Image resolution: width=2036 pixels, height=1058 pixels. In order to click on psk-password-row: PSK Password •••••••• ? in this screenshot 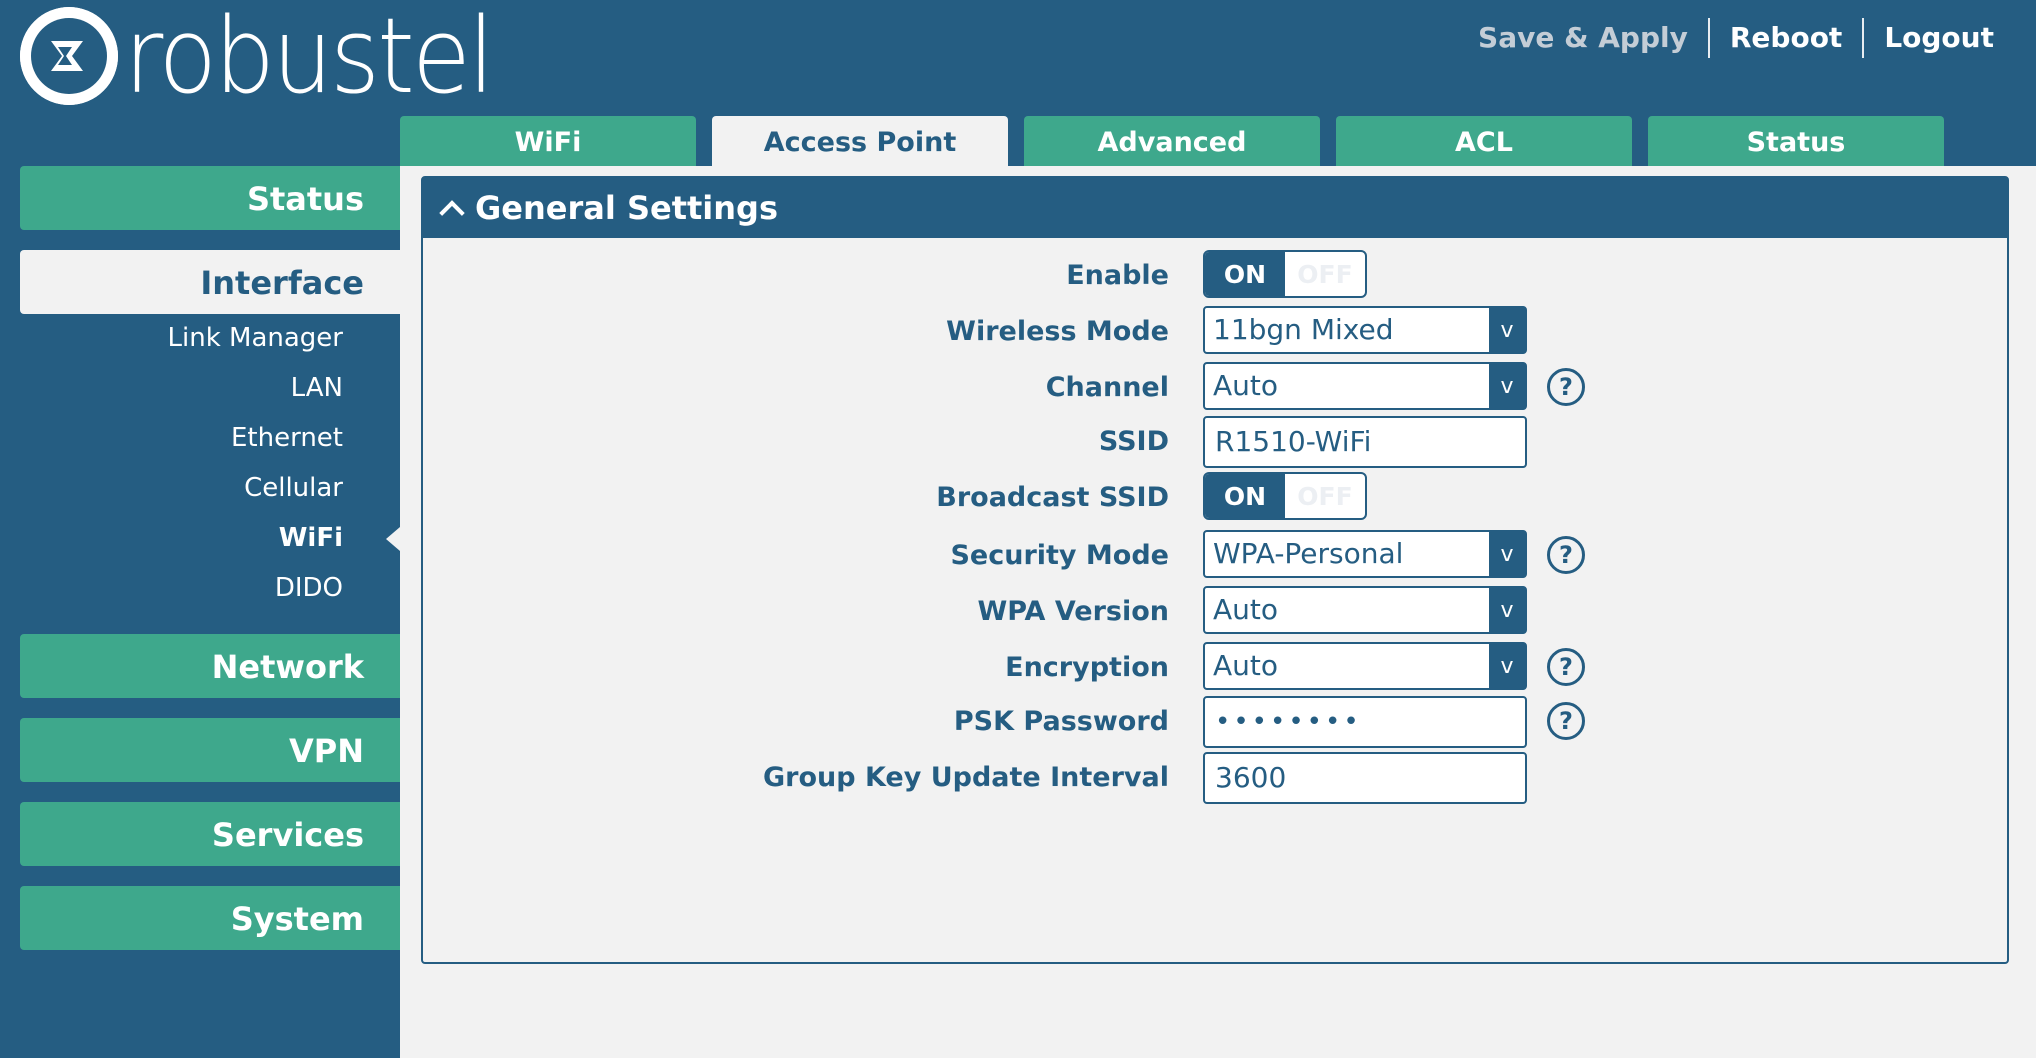, I will do `click(1215, 722)`.